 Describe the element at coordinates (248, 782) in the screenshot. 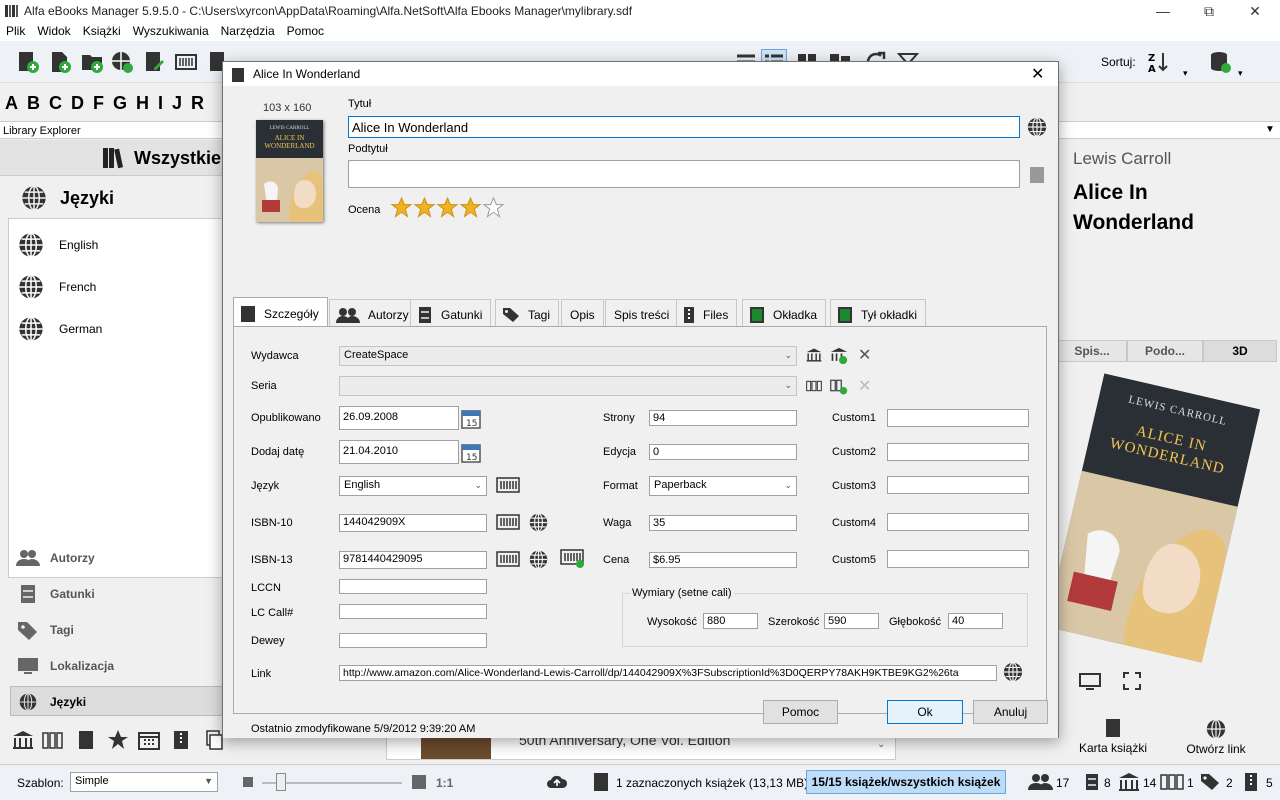

I see `zoom-out-icon` at that location.